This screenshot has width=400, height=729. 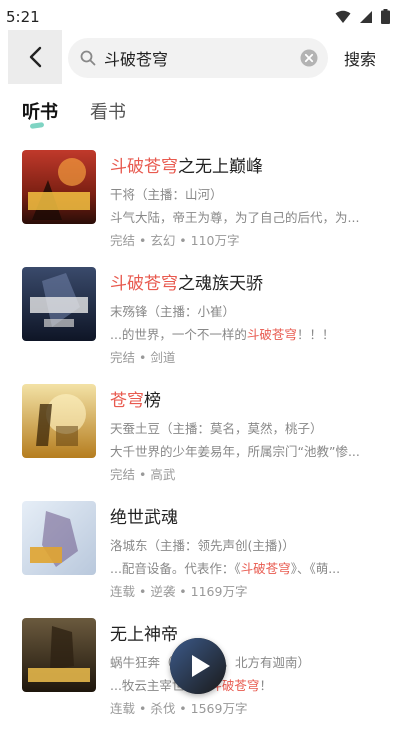 What do you see at coordinates (166, 194) in the screenshot?
I see `book-author: 干将（主播：山河）` at bounding box center [166, 194].